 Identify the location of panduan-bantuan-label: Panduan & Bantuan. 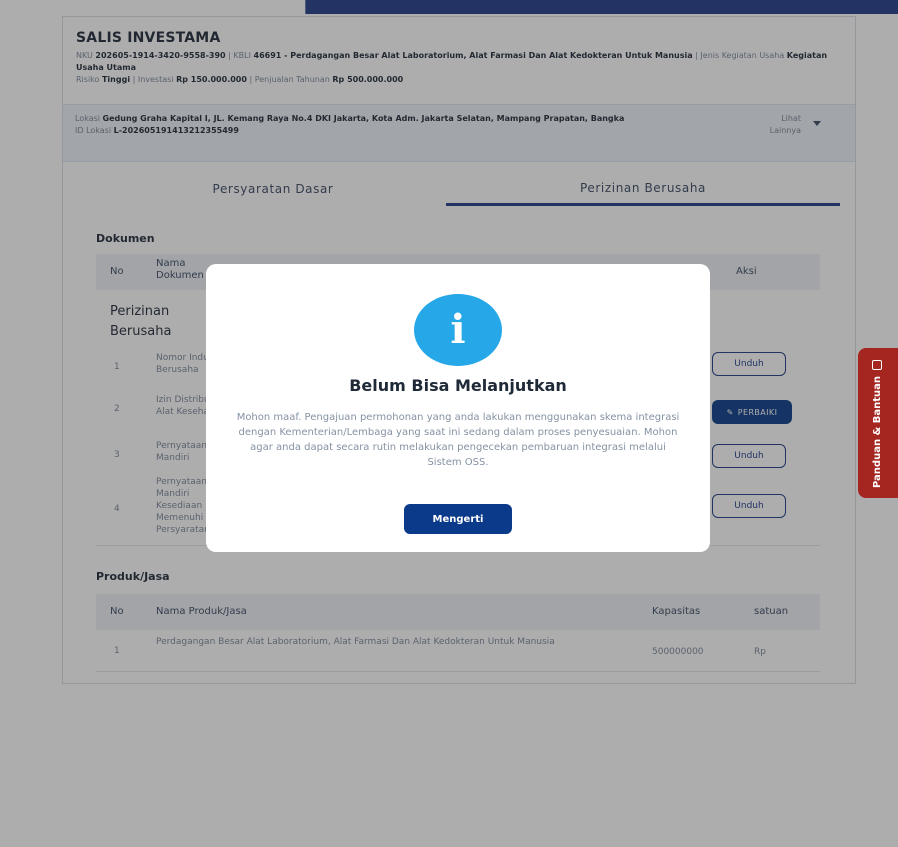
(877, 431).